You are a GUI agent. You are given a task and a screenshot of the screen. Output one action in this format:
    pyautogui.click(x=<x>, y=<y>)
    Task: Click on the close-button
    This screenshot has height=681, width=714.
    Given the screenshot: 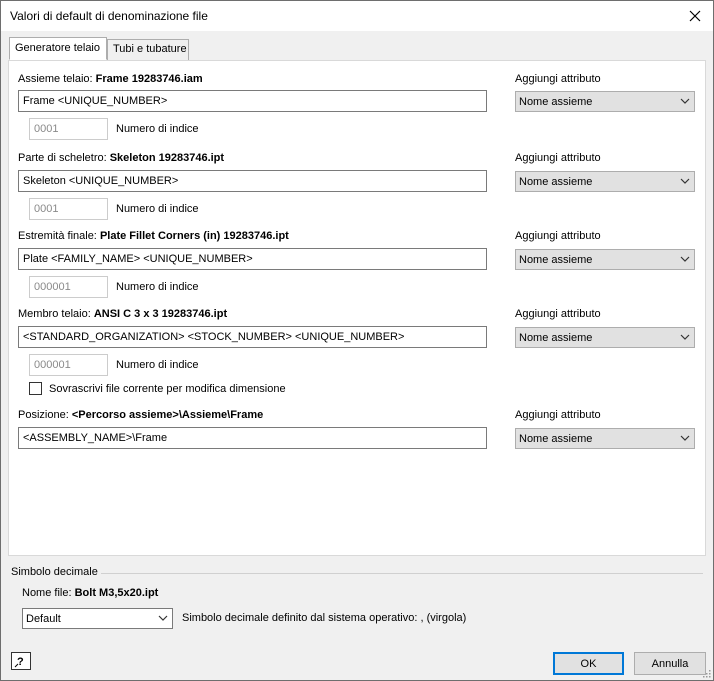 What is the action you would take?
    pyautogui.click(x=695, y=16)
    